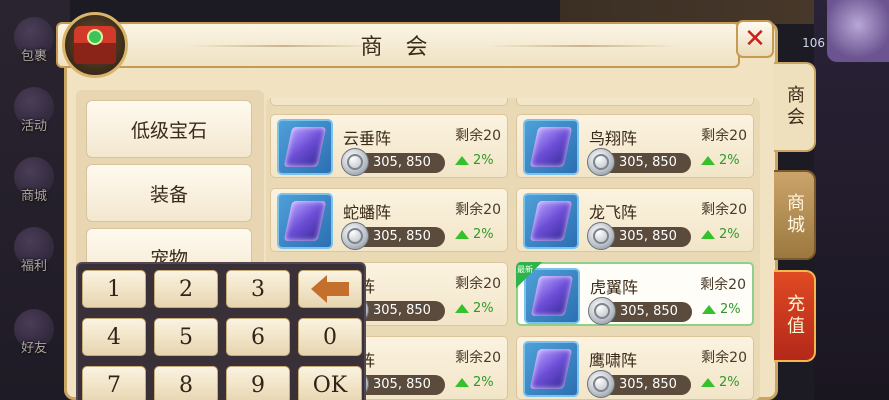 Image resolution: width=889 pixels, height=400 pixels. I want to click on close-button: ✕, so click(755, 39).